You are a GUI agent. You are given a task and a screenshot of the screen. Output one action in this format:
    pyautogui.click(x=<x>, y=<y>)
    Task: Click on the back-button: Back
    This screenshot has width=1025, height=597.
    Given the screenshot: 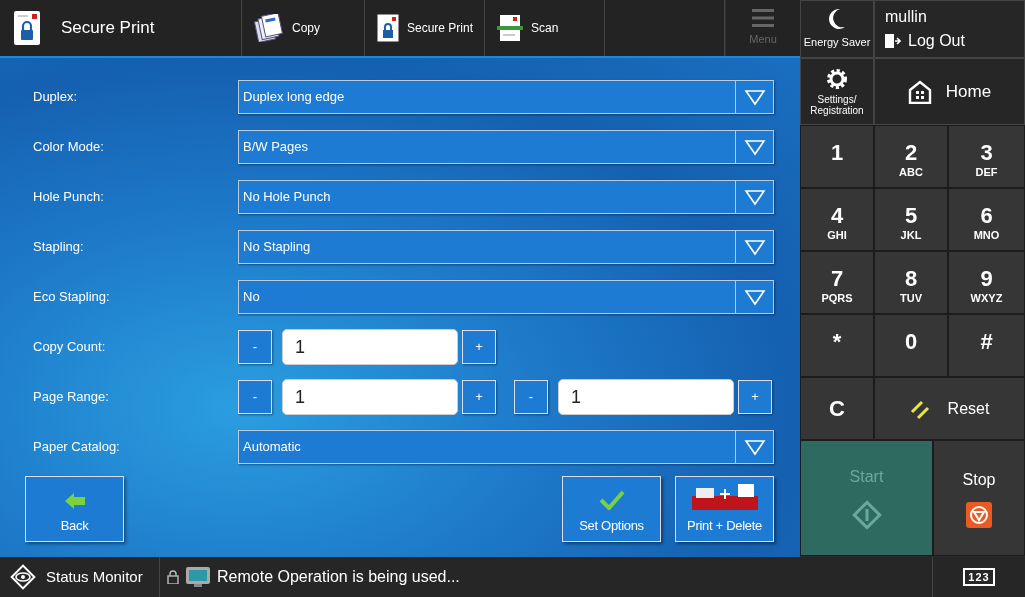 What is the action you would take?
    pyautogui.click(x=74, y=509)
    